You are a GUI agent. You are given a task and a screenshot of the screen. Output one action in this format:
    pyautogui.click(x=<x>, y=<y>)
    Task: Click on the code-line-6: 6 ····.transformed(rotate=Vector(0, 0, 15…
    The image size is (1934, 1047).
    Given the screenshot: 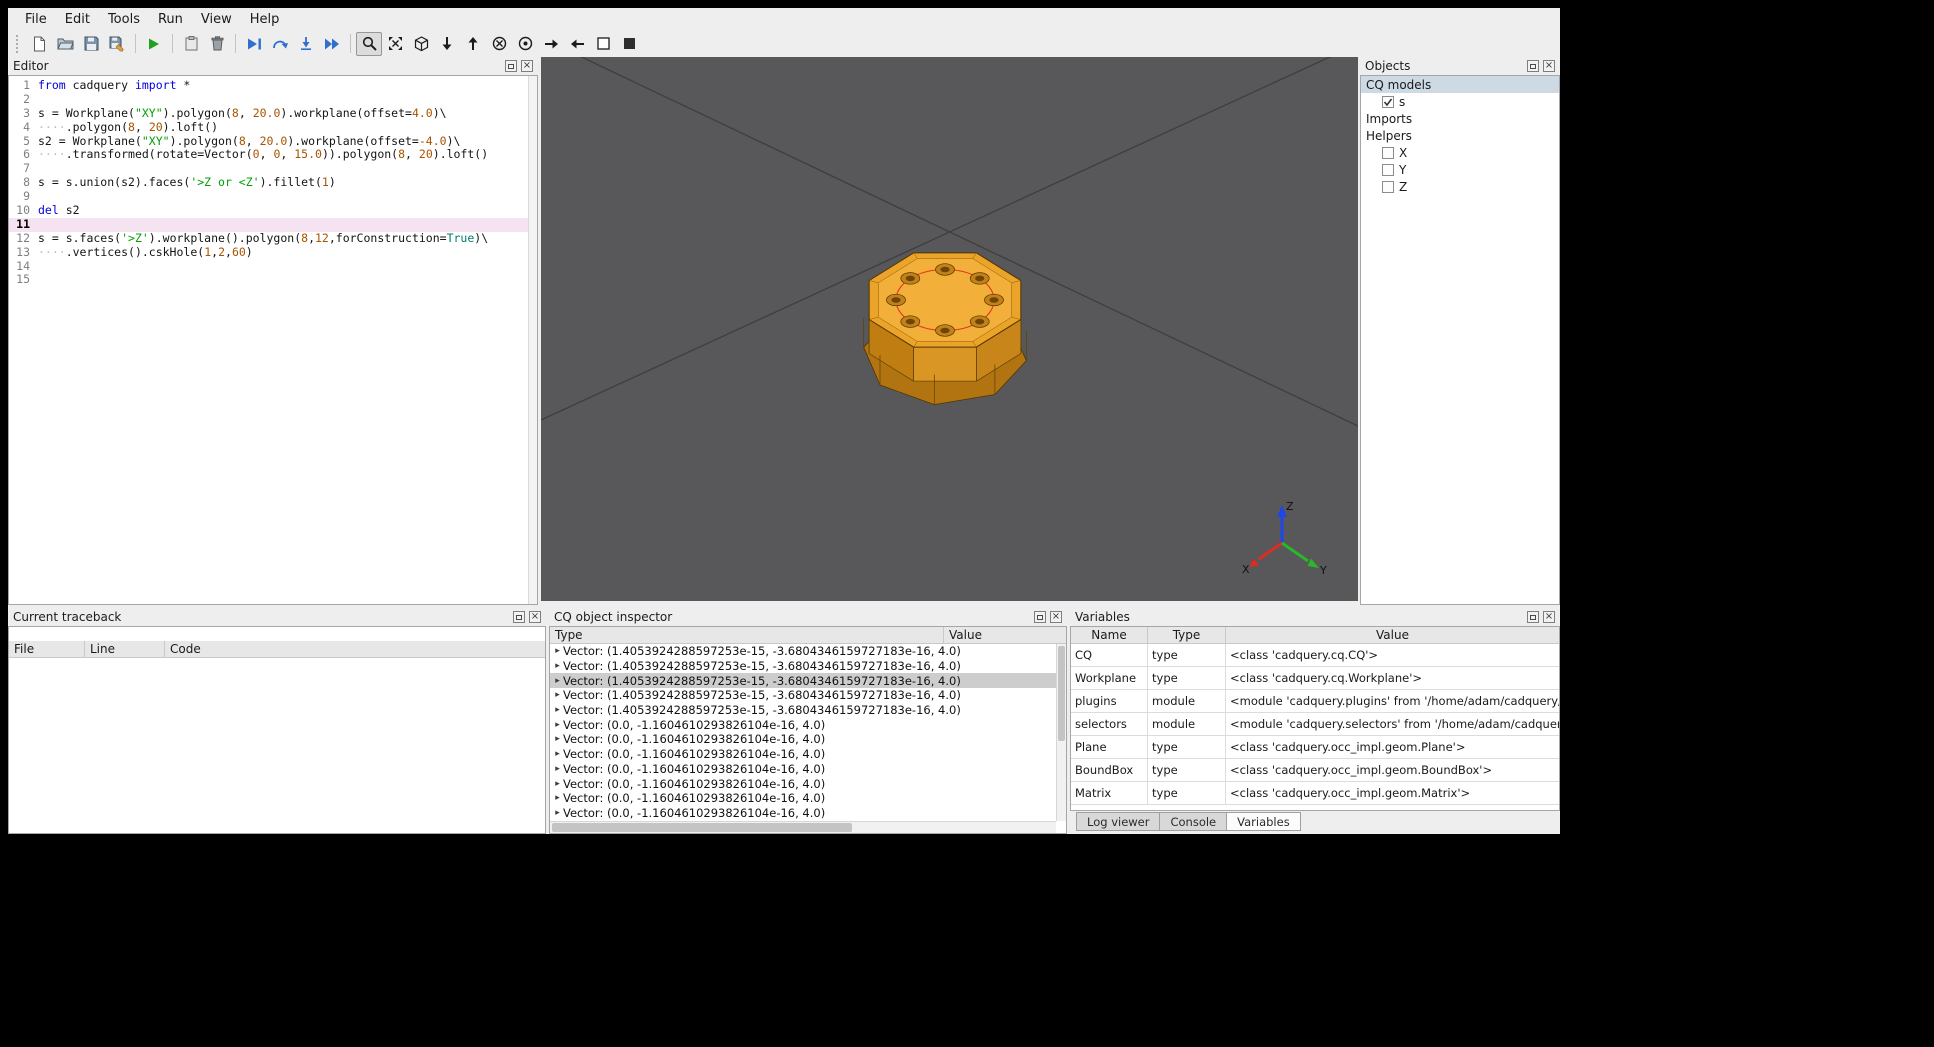 What is the action you would take?
    pyautogui.click(x=268, y=155)
    